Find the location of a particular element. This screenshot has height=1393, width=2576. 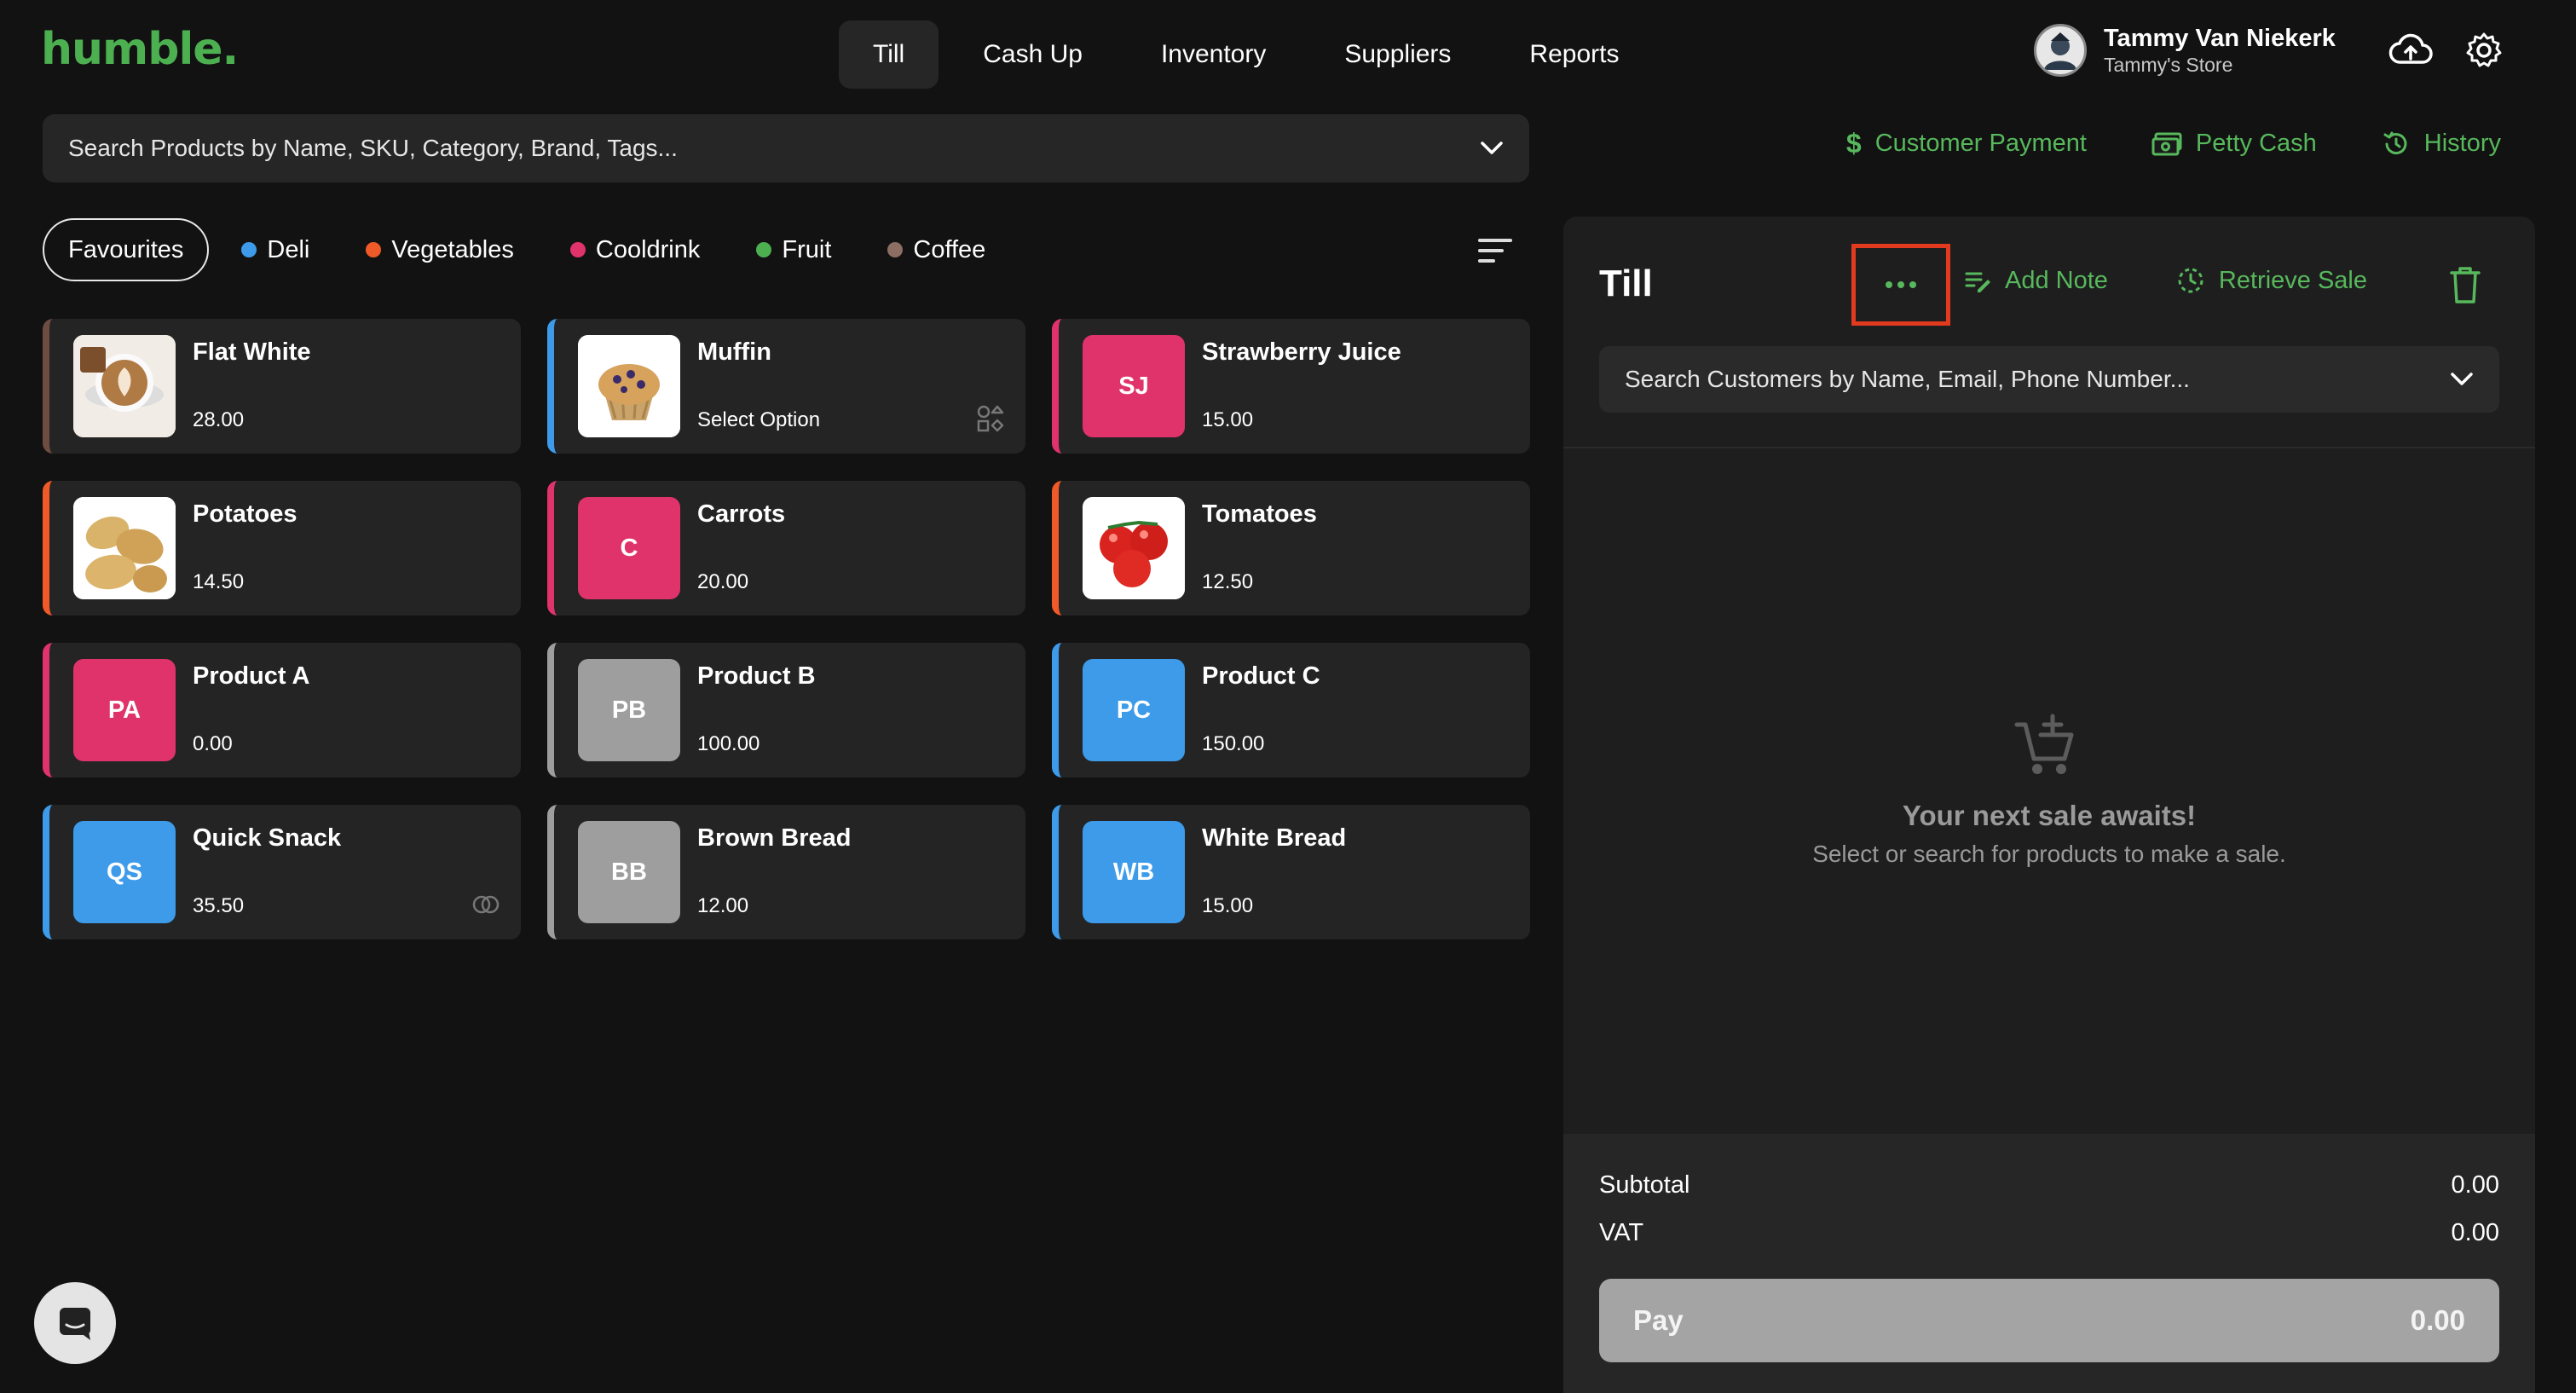

product-initials-tile: SJ is located at coordinates (1134, 386).